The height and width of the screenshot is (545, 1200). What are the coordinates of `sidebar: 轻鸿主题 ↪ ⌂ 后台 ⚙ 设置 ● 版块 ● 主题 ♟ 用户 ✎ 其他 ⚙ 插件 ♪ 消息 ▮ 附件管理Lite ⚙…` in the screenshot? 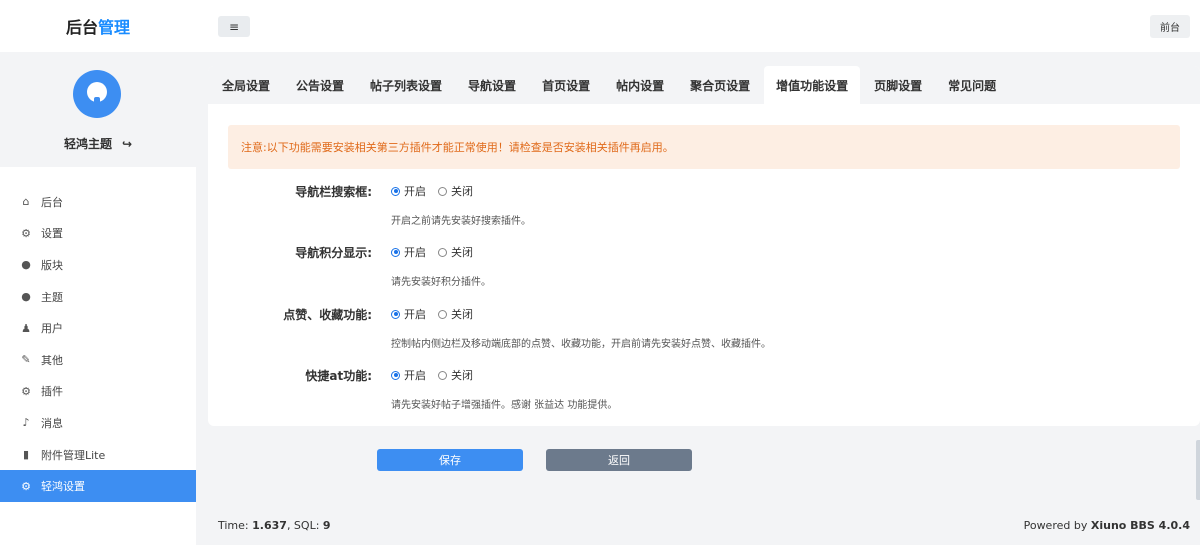 It's located at (98, 298).